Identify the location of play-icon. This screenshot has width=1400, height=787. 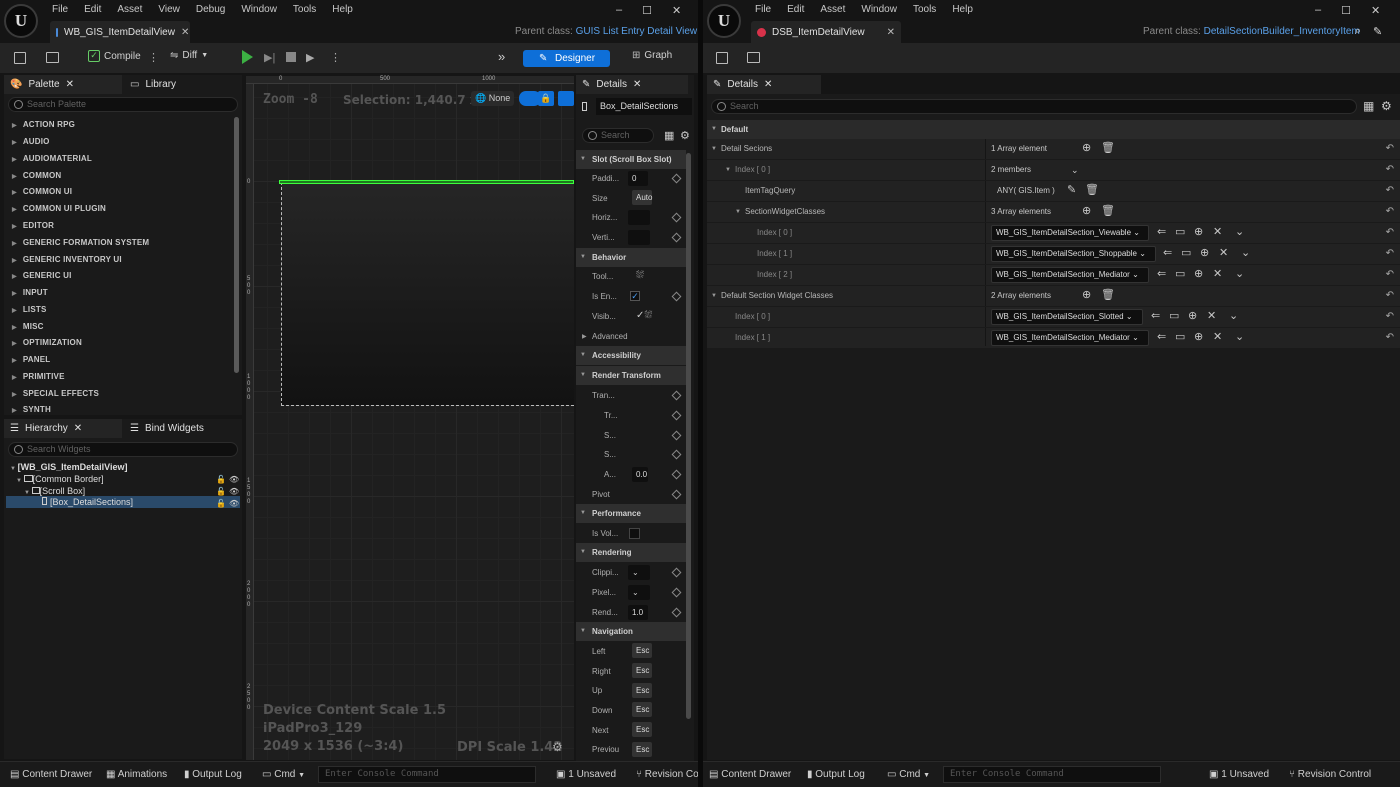
(247, 57).